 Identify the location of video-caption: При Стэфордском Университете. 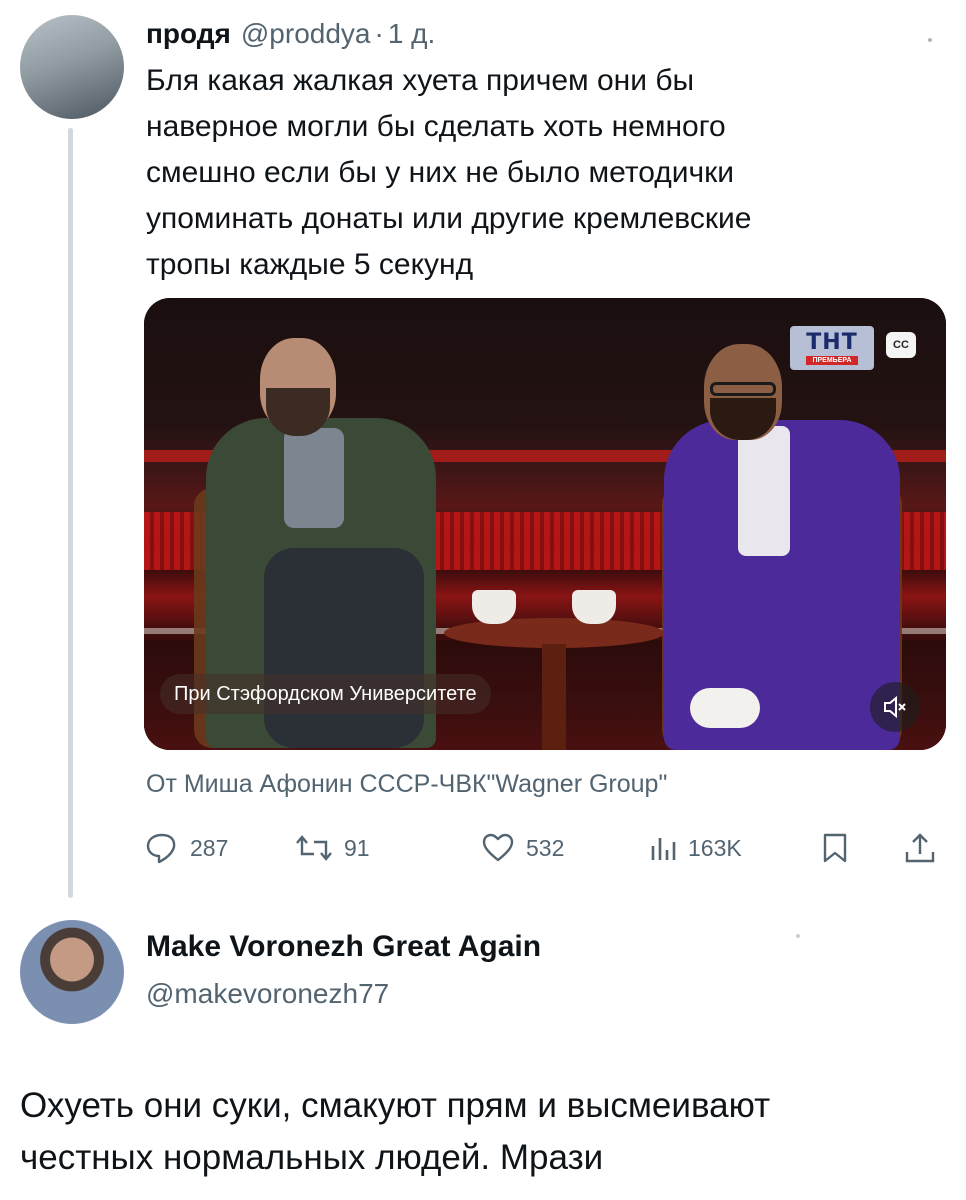
(325, 694).